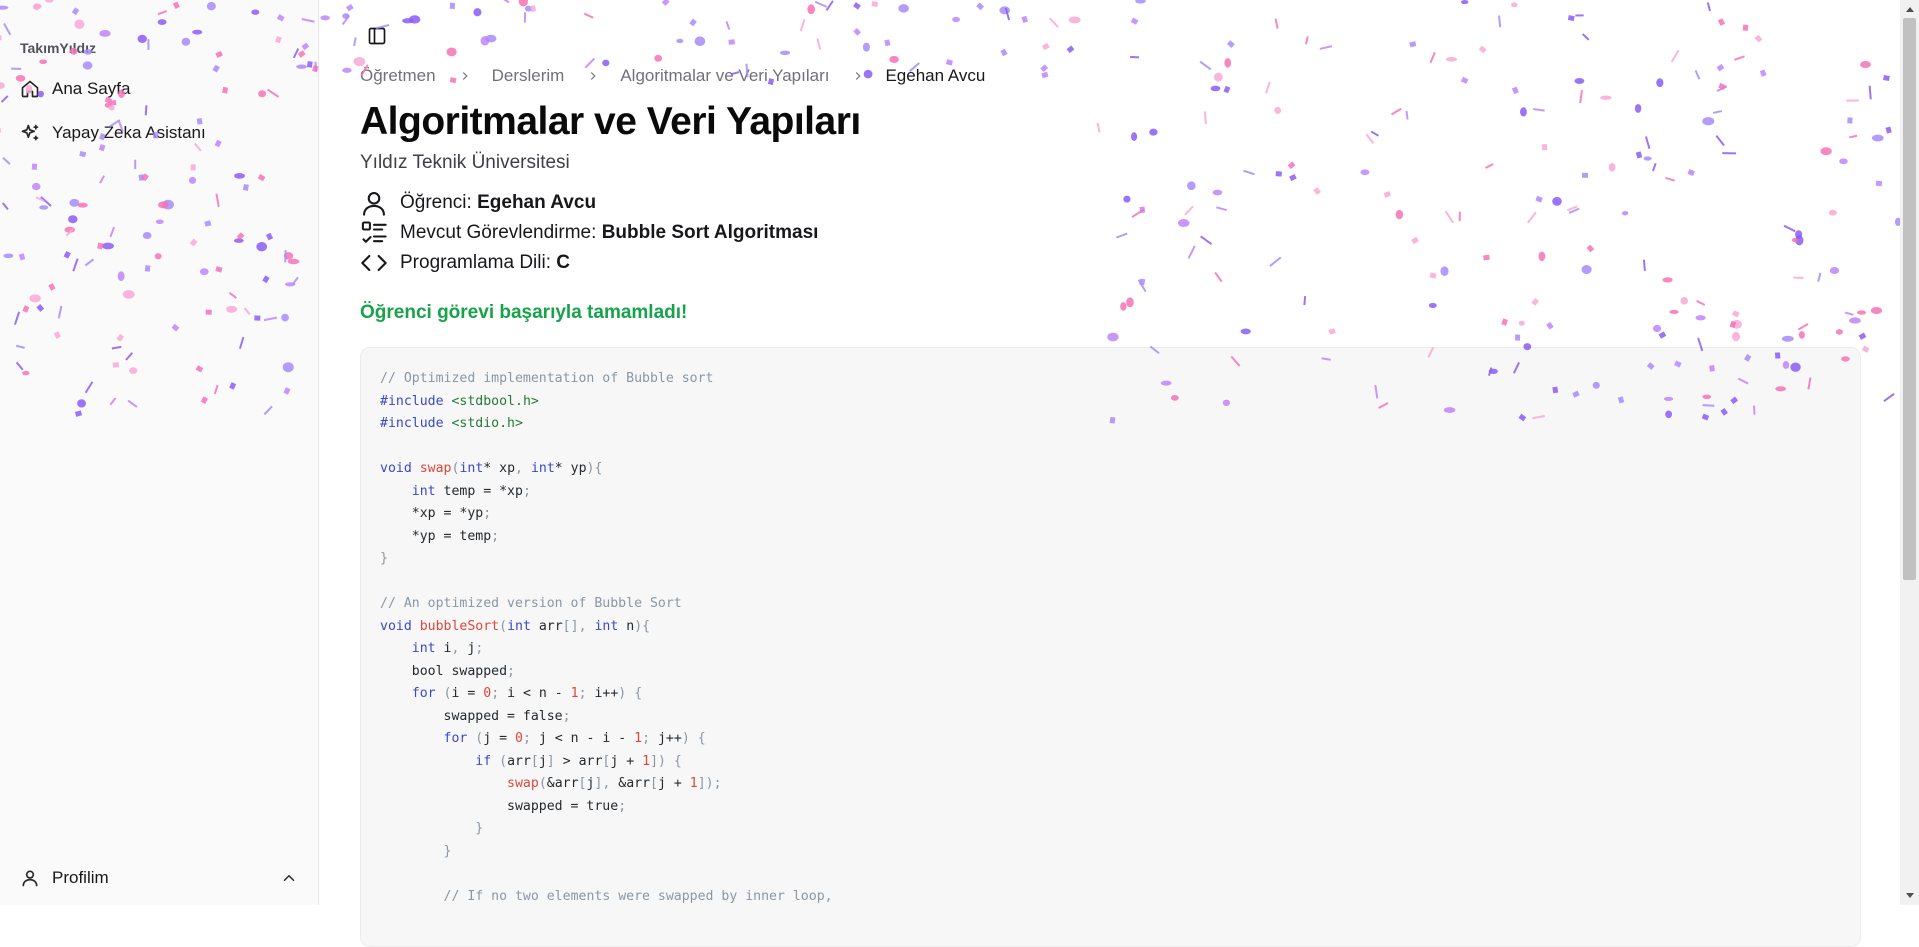 The height and width of the screenshot is (947, 1919). What do you see at coordinates (498, 232) in the screenshot?
I see `info-label: Mevcut Görevlendirme:` at bounding box center [498, 232].